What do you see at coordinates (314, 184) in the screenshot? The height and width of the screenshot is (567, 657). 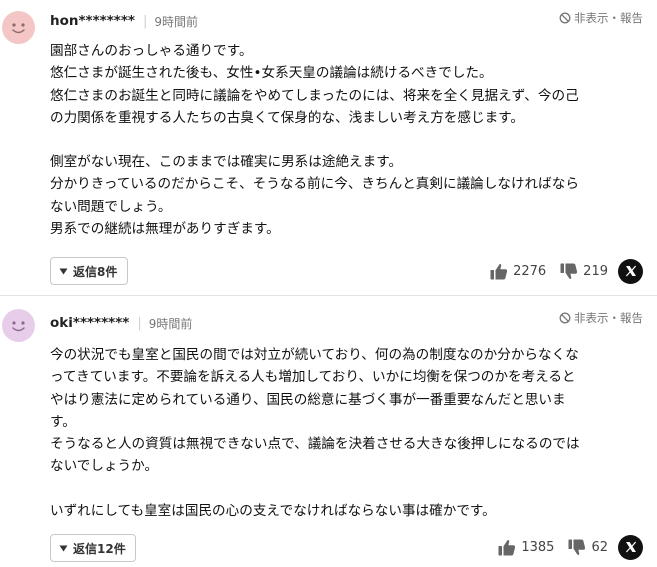 I see `comment-line: 分かりきっているのだからこそ、そうなる前に今、きちんと真剣に議論しなければなら` at bounding box center [314, 184].